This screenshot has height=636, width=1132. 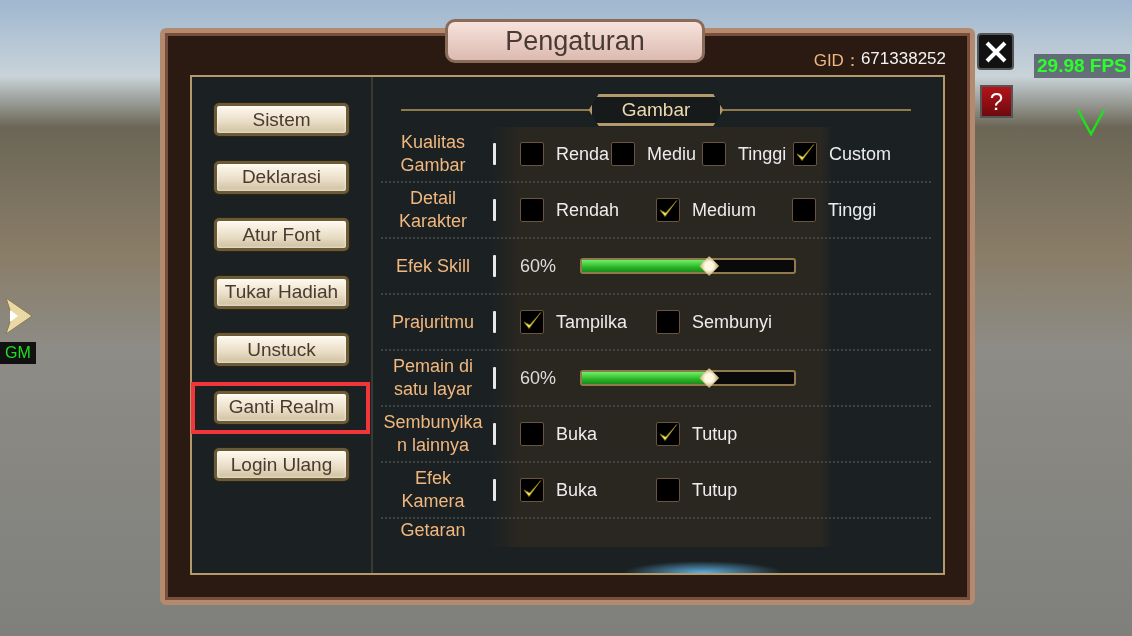 I want to click on option-label: Sembunyi, so click(x=732, y=322).